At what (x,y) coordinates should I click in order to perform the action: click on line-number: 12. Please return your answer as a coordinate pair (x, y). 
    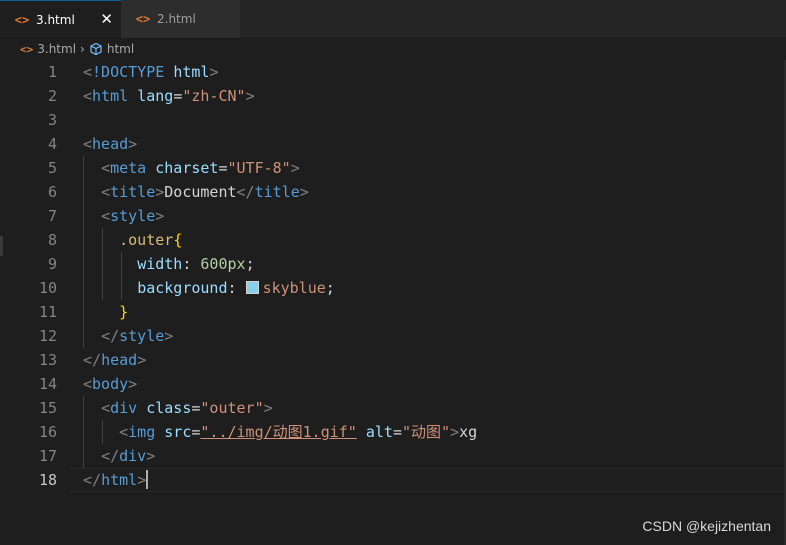
    Looking at the image, I should click on (47, 336).